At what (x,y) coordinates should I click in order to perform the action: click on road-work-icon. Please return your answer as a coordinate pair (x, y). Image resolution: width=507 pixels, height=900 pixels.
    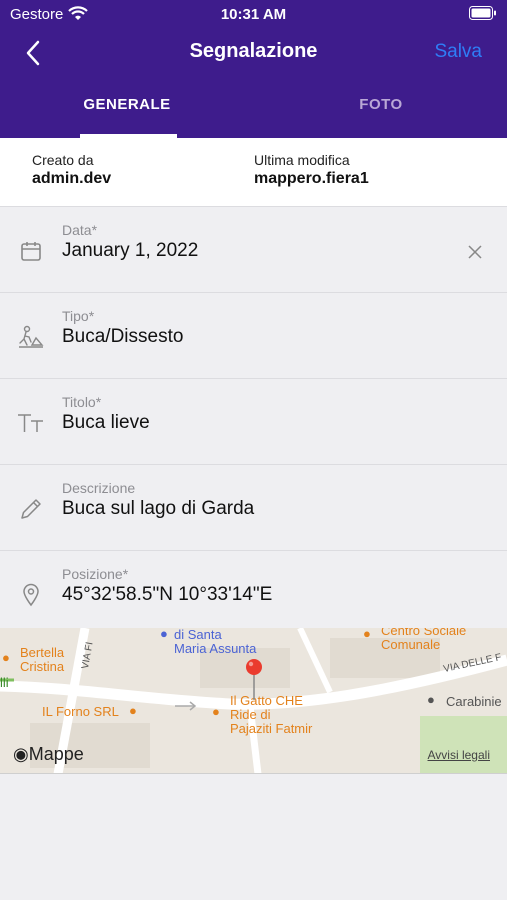
    Looking at the image, I should click on (31, 337).